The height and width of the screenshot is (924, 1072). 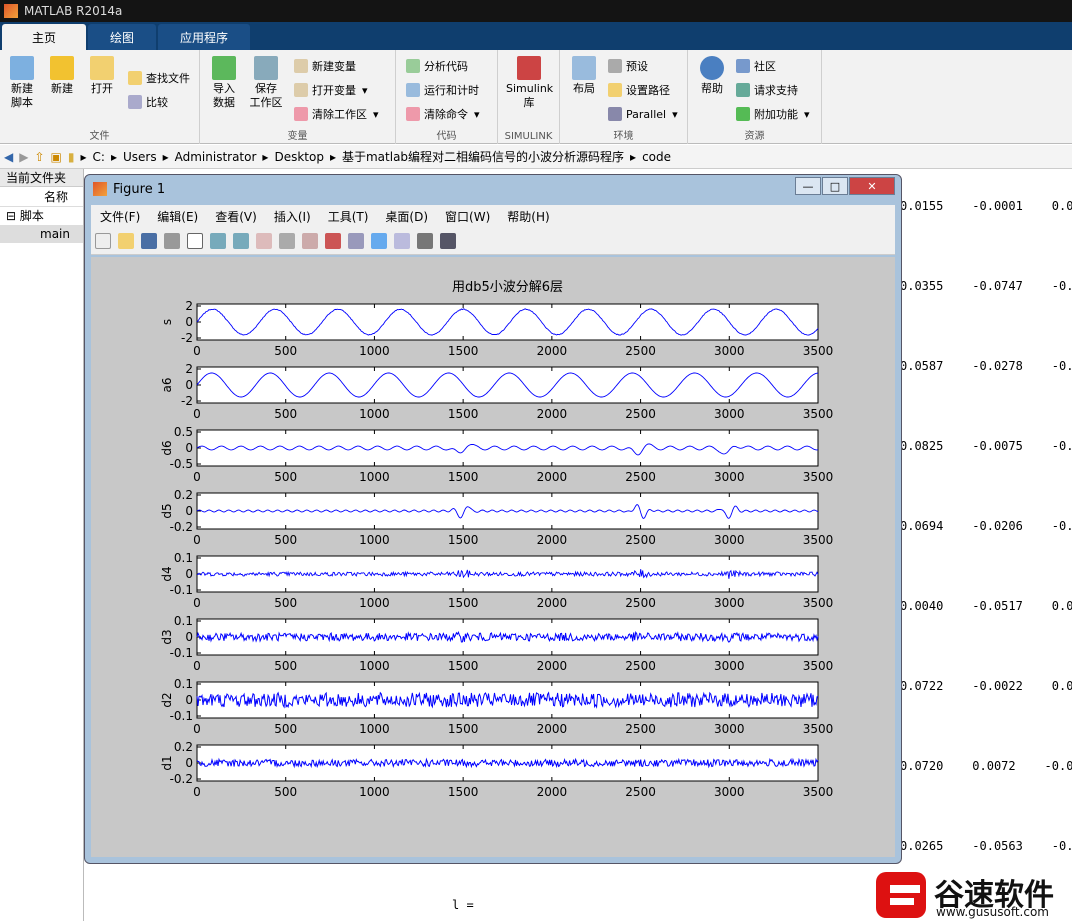 What do you see at coordinates (529, 83) in the screenshot?
I see `simulink-library-button: Simulink 库` at bounding box center [529, 83].